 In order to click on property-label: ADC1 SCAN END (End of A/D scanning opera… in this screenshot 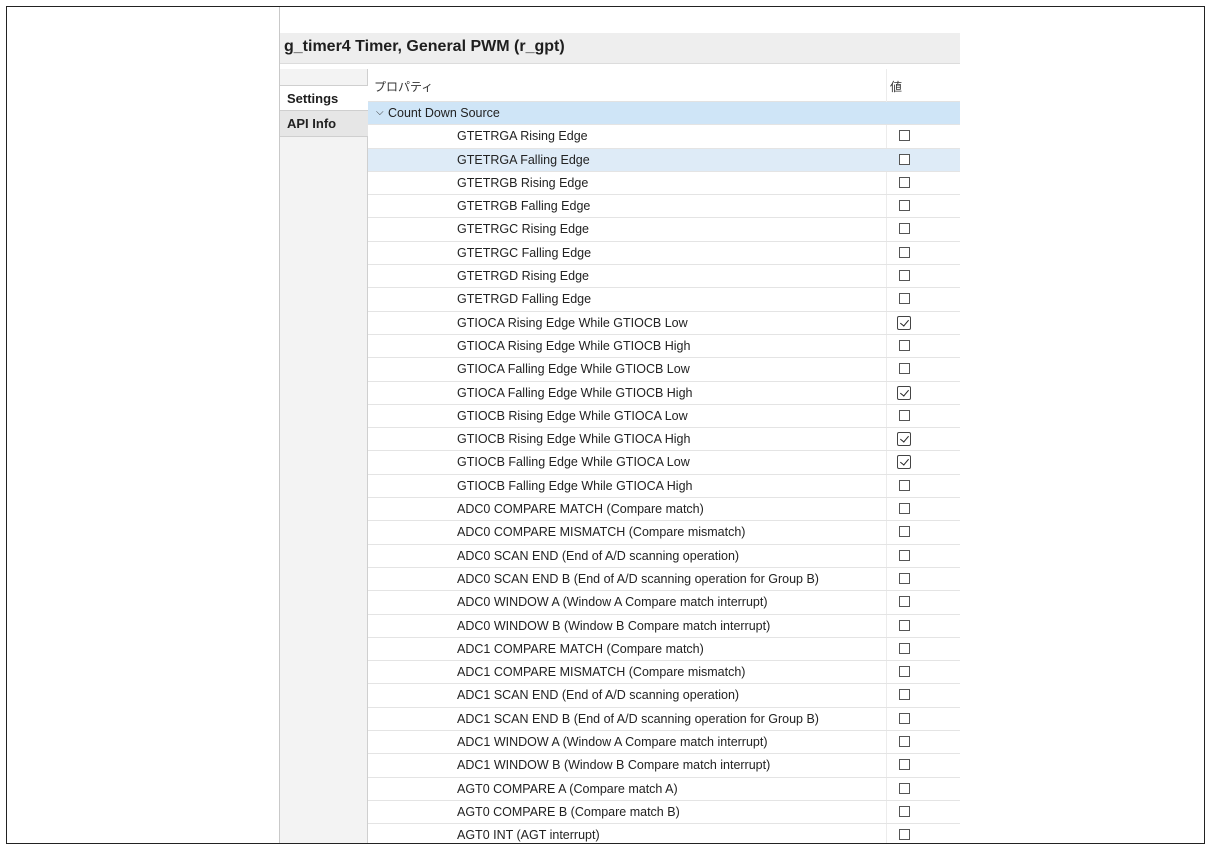, I will do `click(598, 695)`.